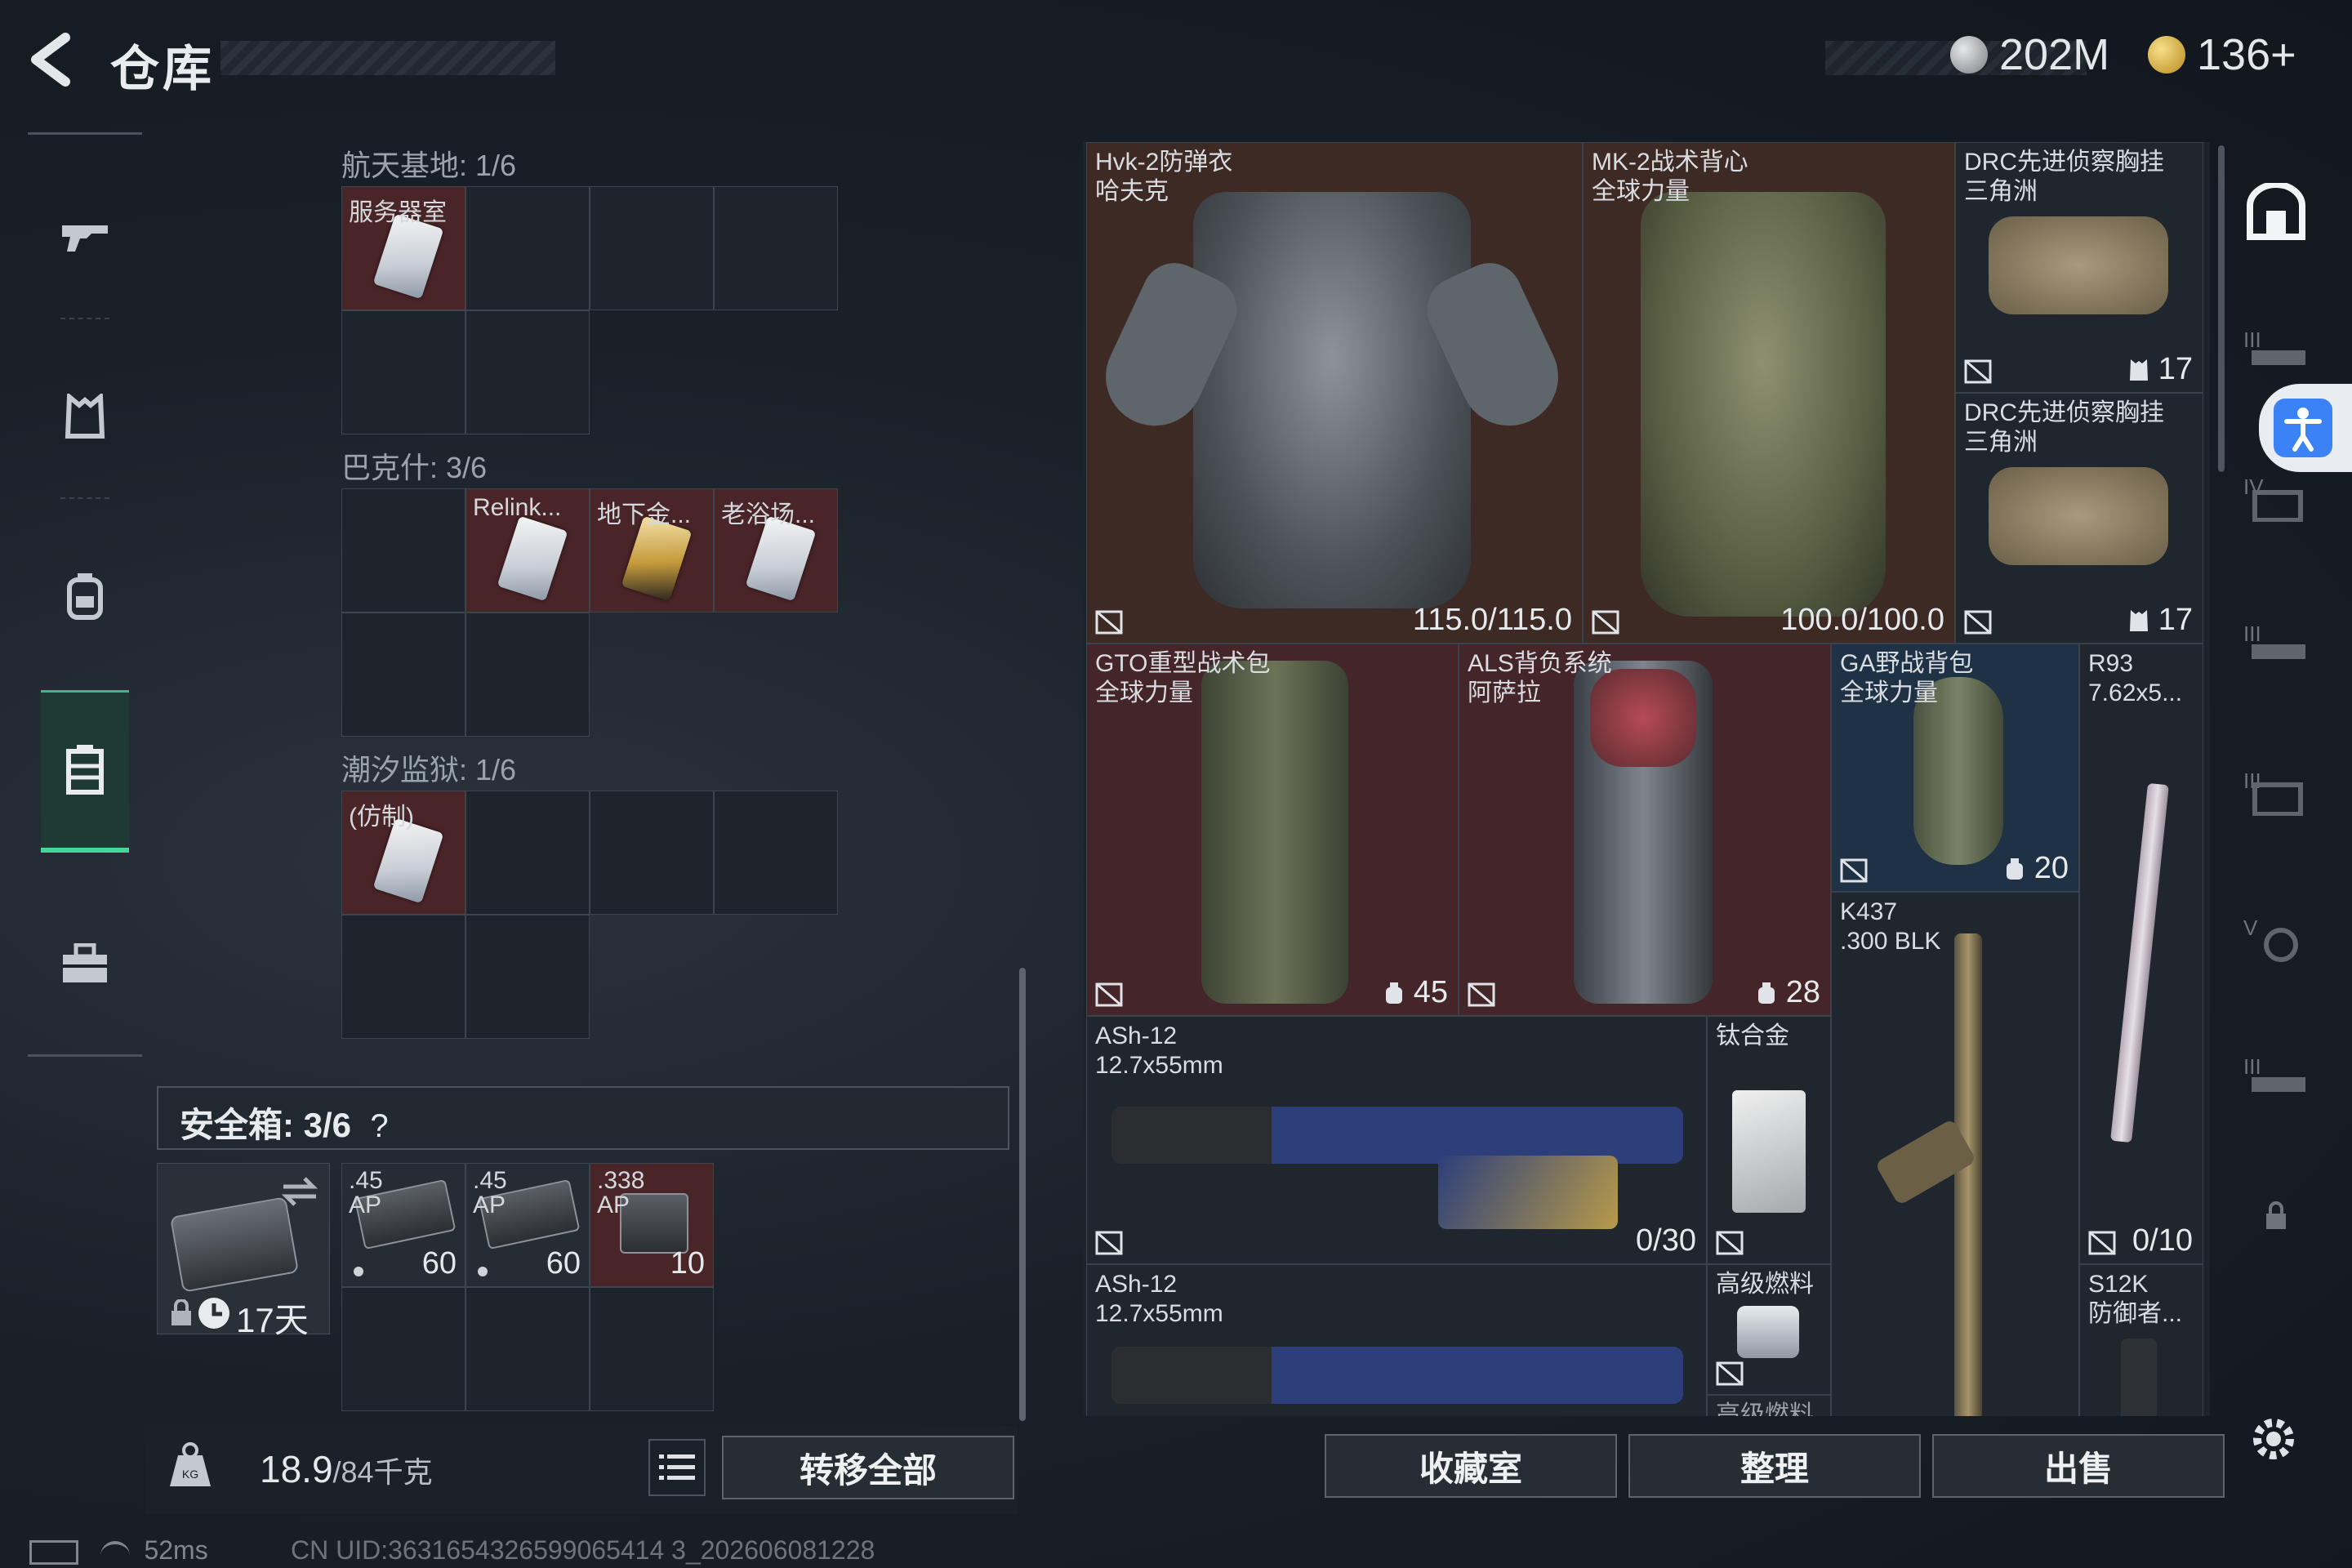  Describe the element at coordinates (1645, 830) in the screenshot. I see `item-backpack-als: ALS背负系统 阿萨拉 28` at that location.